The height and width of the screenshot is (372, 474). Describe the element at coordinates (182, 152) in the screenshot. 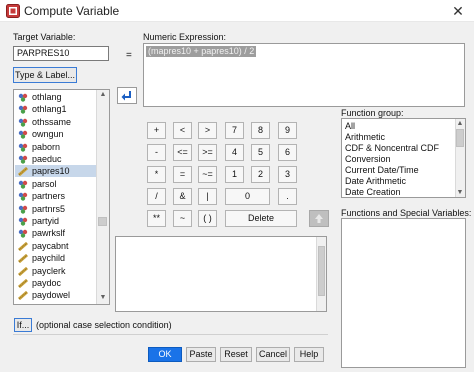

I see `keypad-key: <=` at that location.